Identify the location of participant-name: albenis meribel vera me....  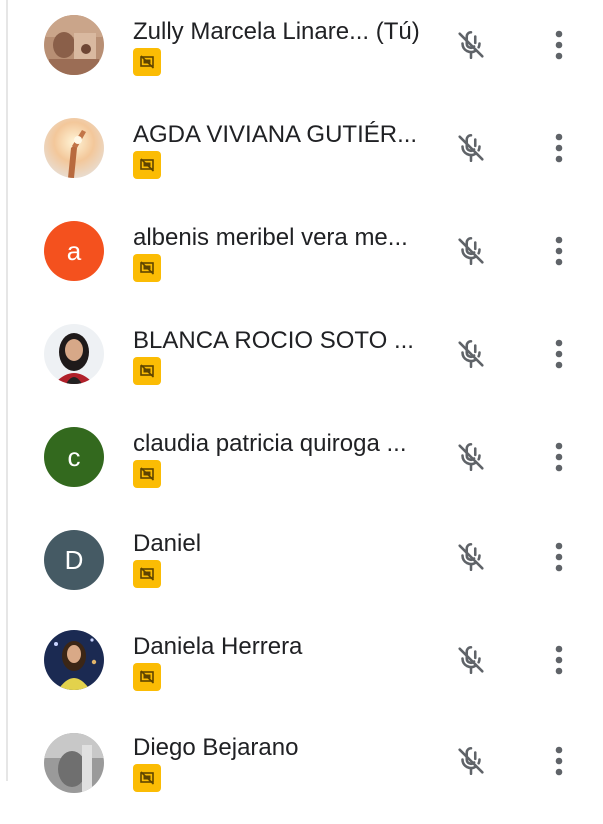
(270, 237).